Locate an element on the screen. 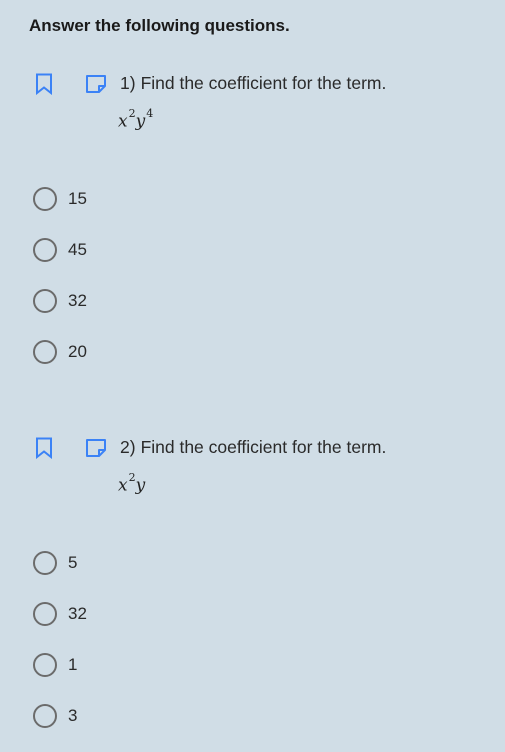  answer-option: 15 is located at coordinates (150, 200).